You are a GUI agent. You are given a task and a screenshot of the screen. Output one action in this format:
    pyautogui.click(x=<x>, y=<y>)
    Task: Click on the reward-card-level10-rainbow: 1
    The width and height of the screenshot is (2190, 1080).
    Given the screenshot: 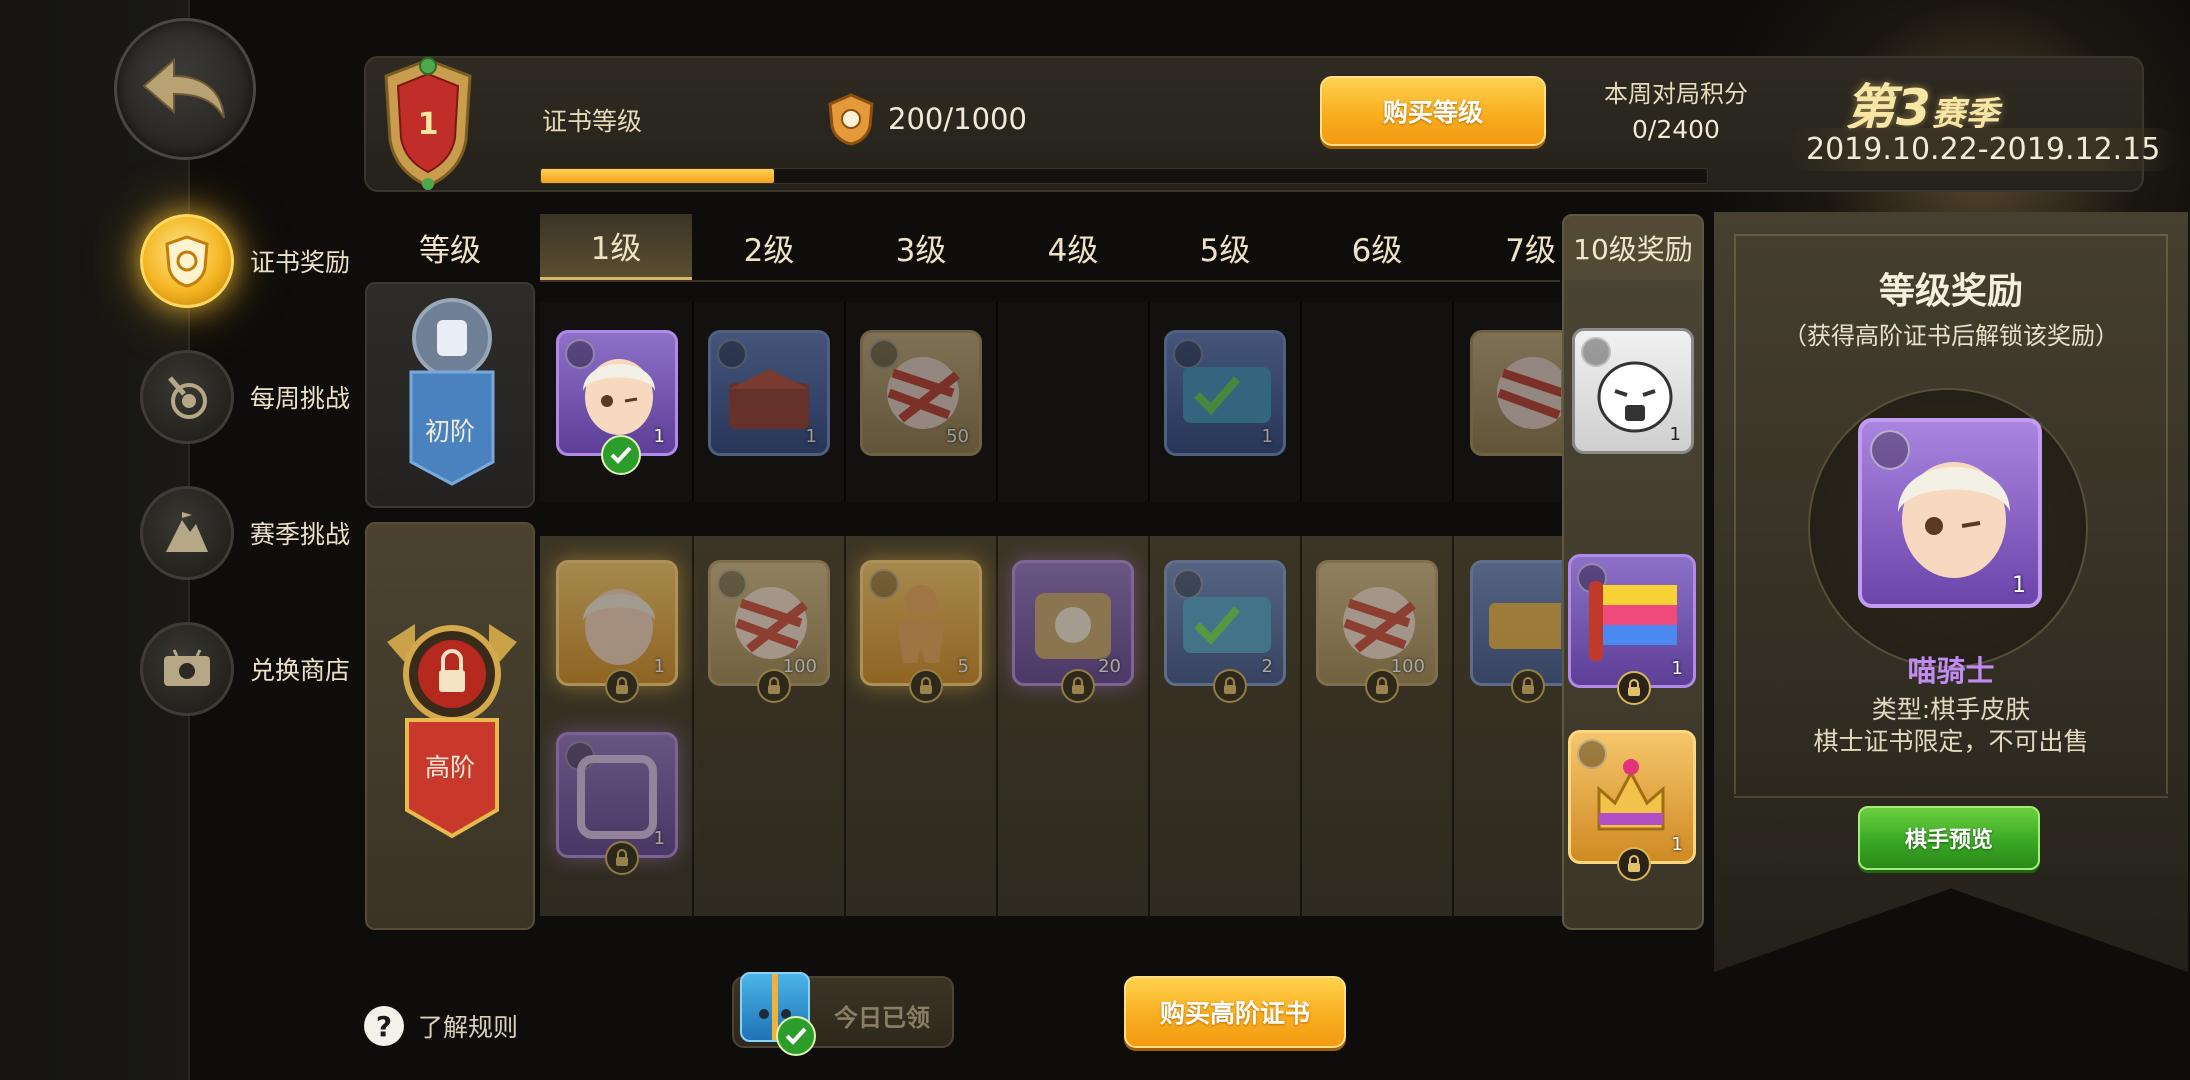 What is the action you would take?
    pyautogui.click(x=1632, y=629)
    